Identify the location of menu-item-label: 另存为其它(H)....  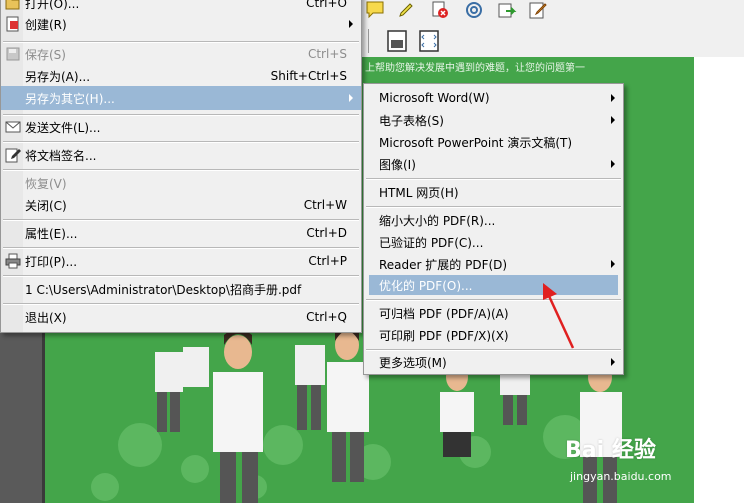
(70, 98).